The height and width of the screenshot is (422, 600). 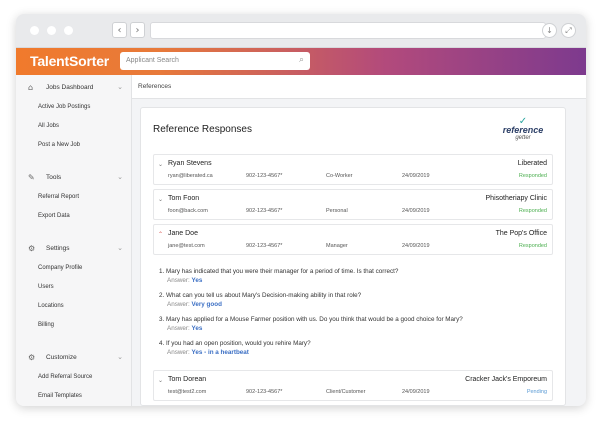 What do you see at coordinates (521, 233) in the screenshot?
I see `reference-company: The Pop's Office` at bounding box center [521, 233].